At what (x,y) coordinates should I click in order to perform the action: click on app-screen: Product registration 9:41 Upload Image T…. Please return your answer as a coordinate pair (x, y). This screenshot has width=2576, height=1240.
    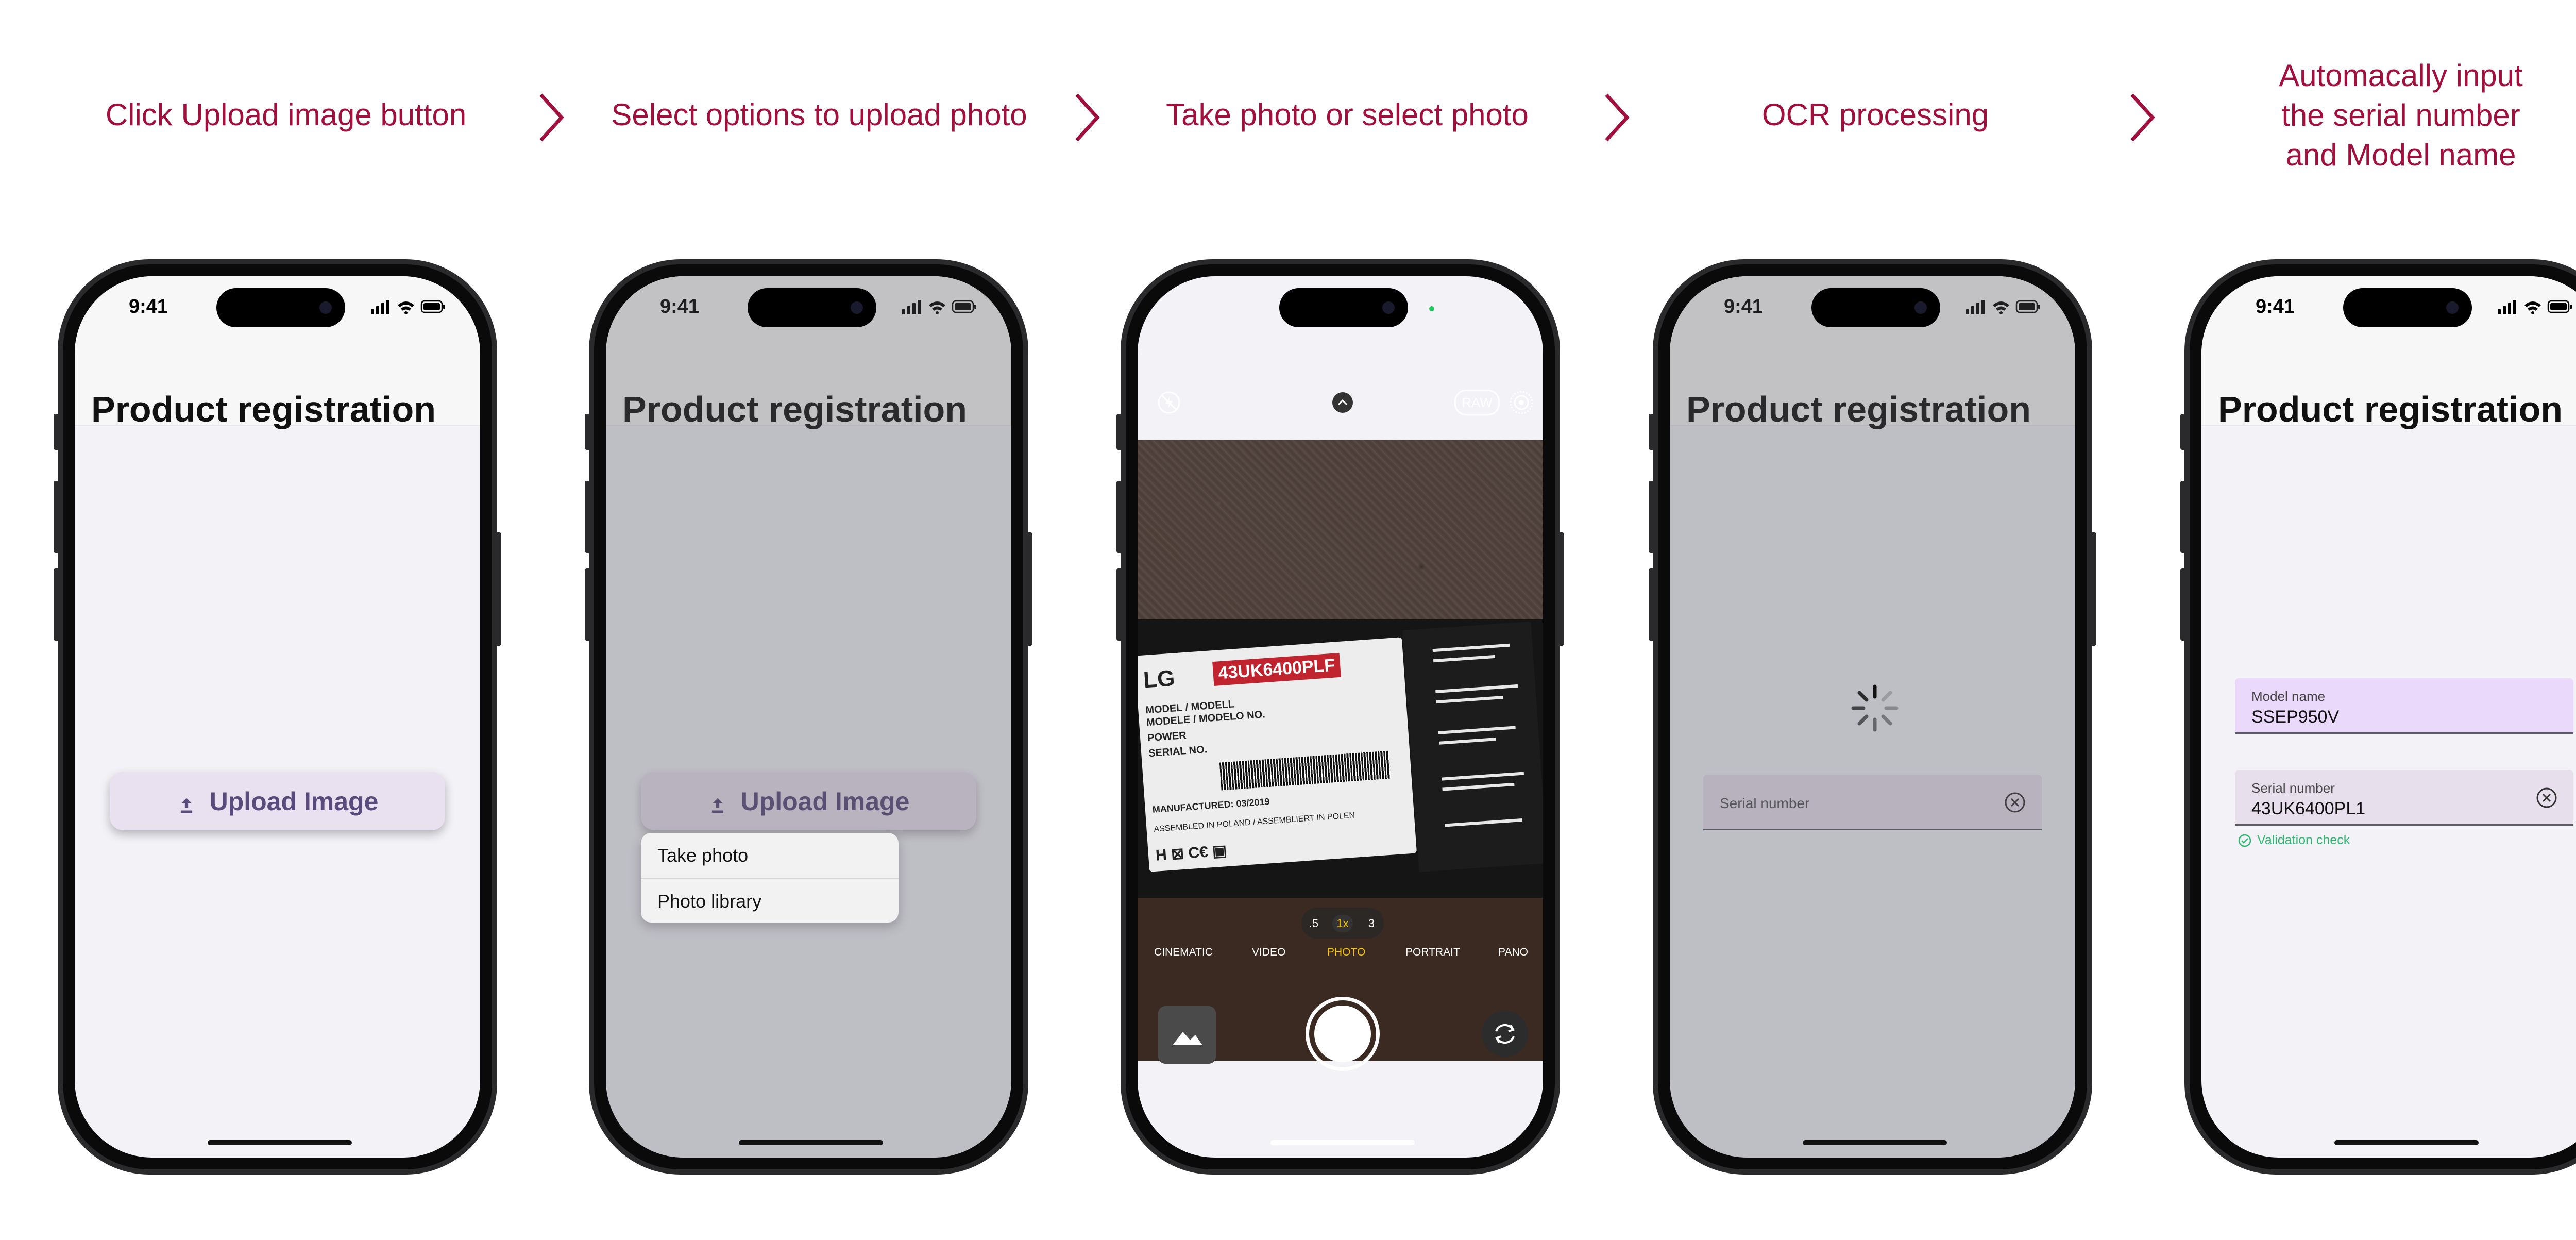
    Looking at the image, I should click on (808, 717).